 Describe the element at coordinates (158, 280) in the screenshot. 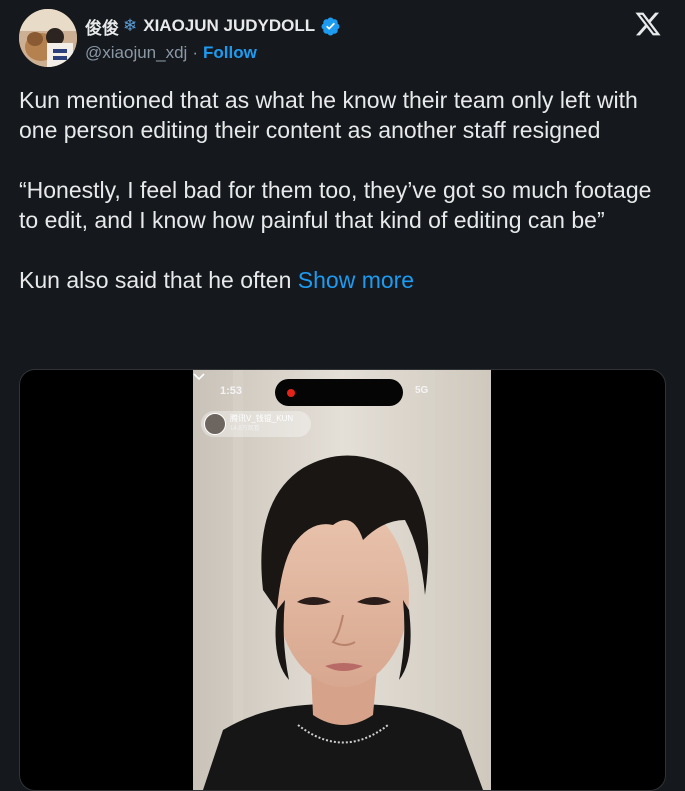

I see `tweet-truncated-text: Kun also said that he often` at that location.